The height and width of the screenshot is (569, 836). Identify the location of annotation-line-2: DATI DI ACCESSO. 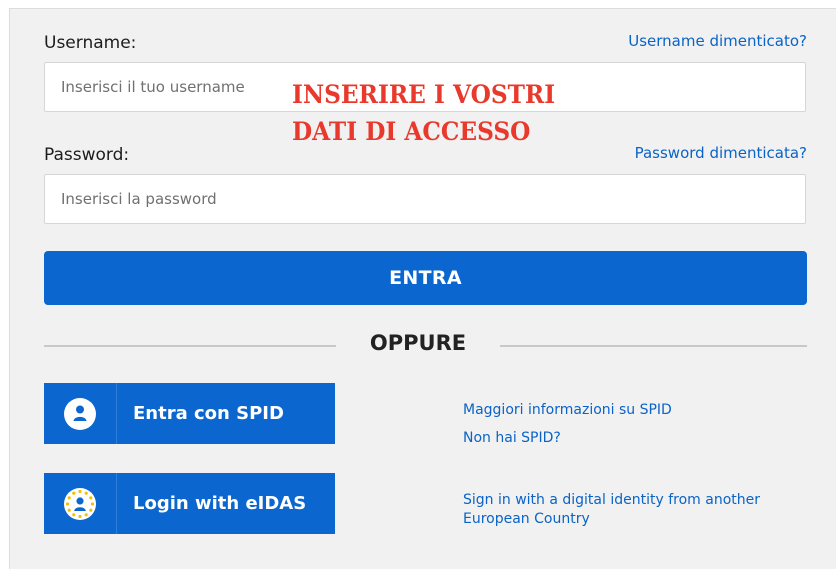
(411, 131).